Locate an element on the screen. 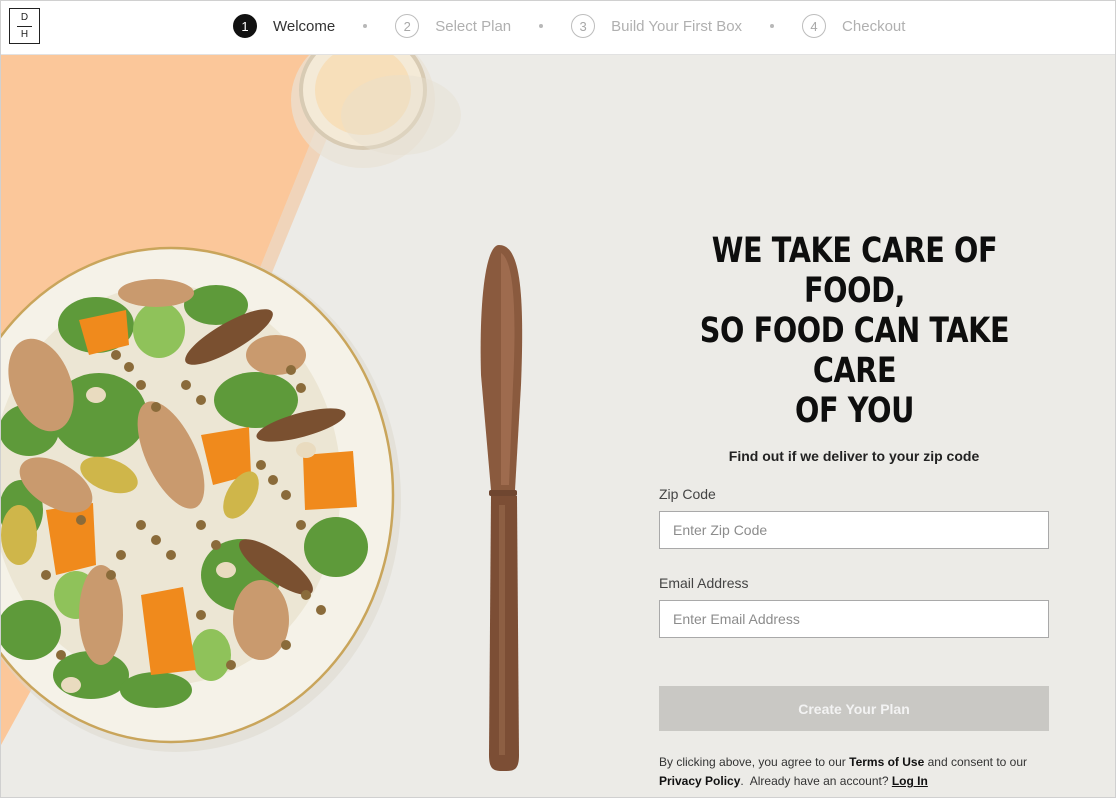 The image size is (1116, 798). step-build-box: 3 Build Your First Box is located at coordinates (656, 26).